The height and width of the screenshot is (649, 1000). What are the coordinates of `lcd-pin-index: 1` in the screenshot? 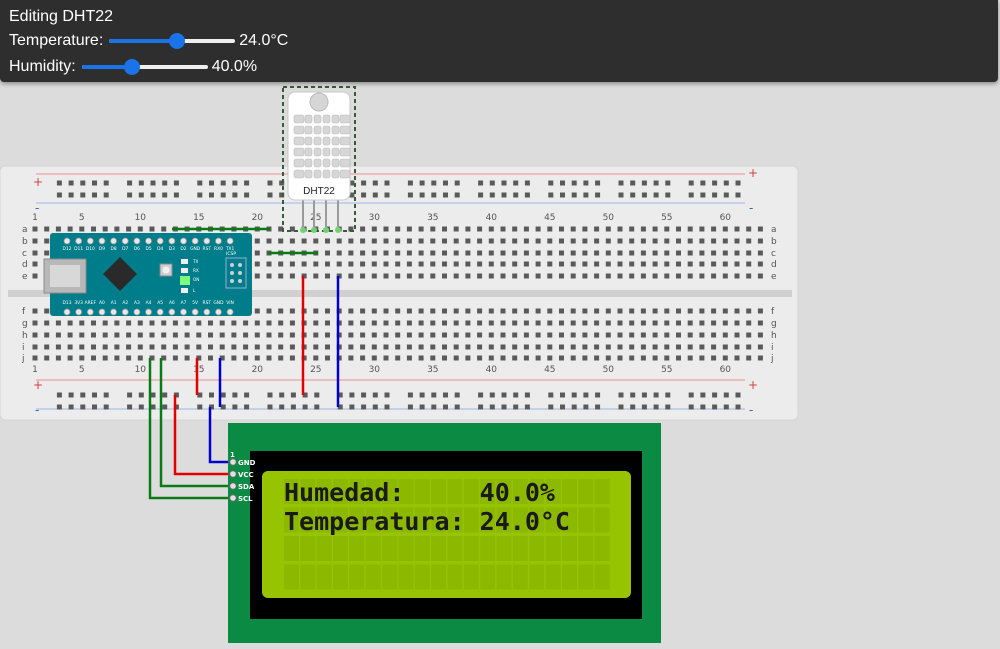 It's located at (232, 455).